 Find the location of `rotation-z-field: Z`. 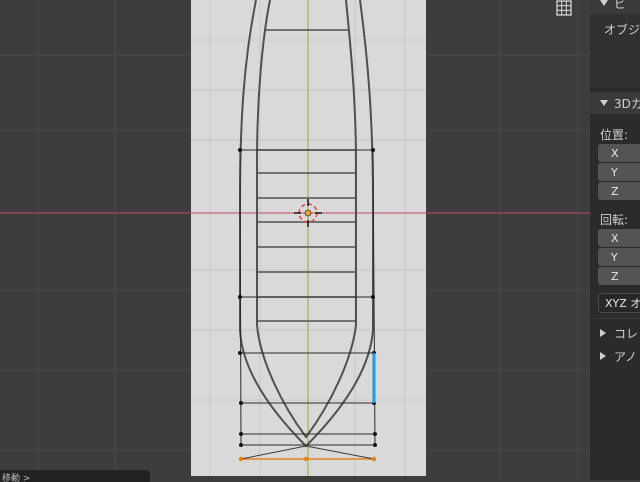

rotation-z-field: Z is located at coordinates (619, 276).